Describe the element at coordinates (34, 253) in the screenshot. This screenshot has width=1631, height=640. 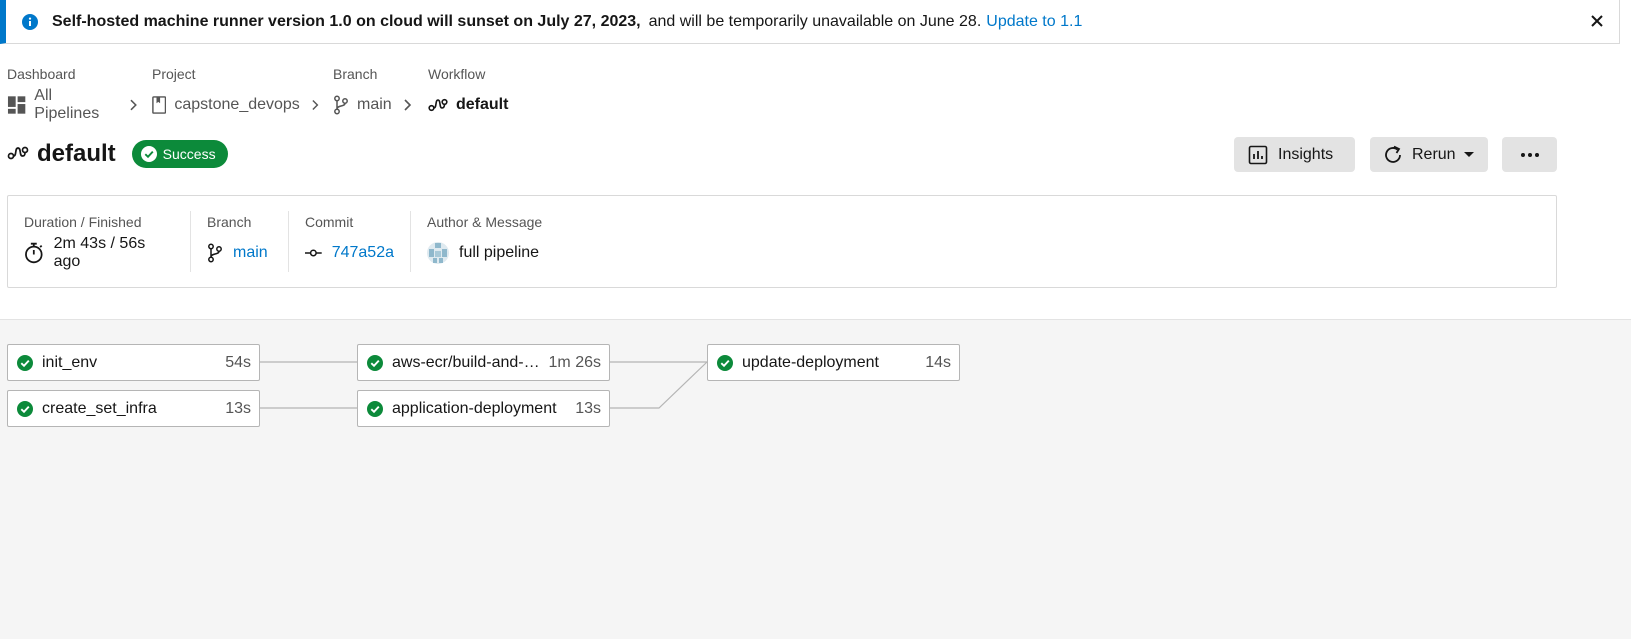
I see `stopwatch-icon` at that location.